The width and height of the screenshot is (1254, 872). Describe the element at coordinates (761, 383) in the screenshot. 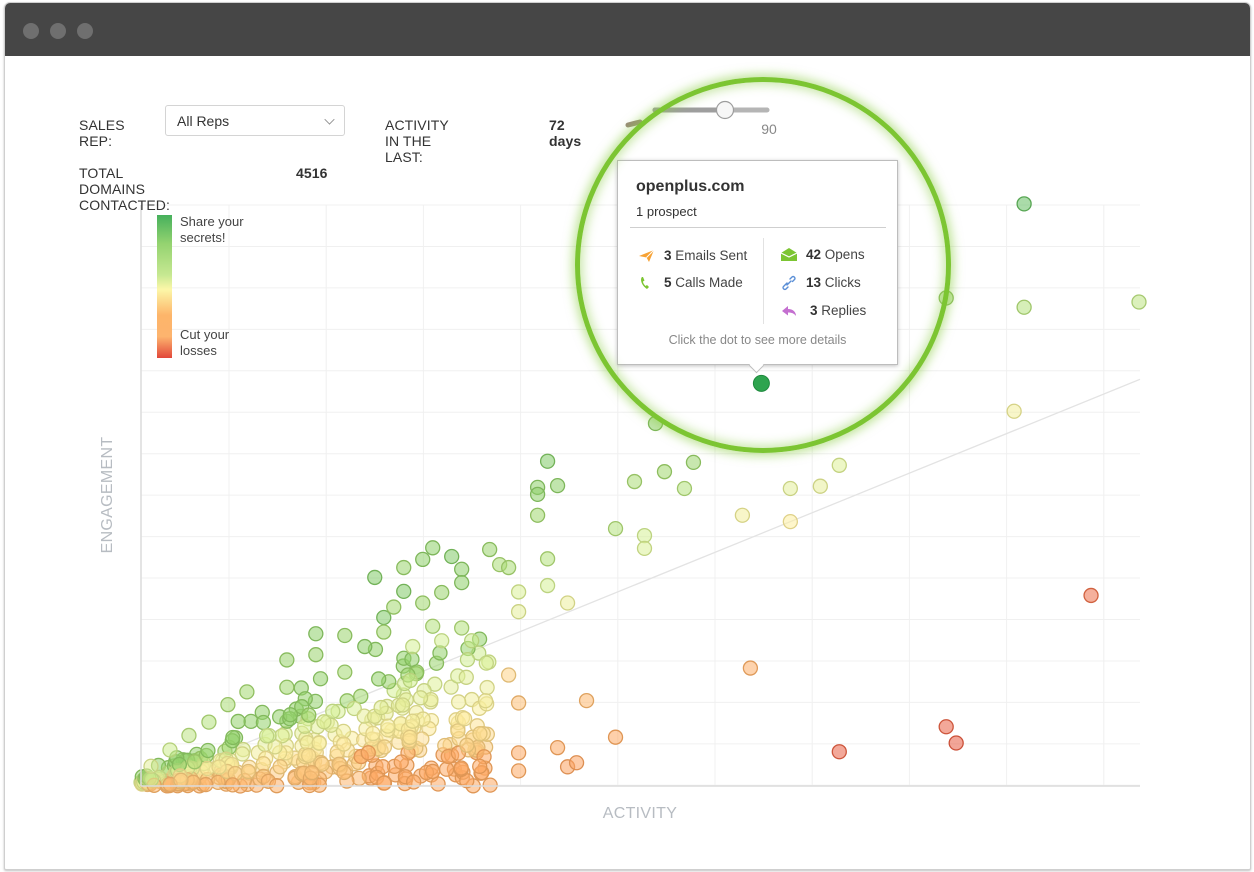

I see `highlighted-scatter-point` at that location.